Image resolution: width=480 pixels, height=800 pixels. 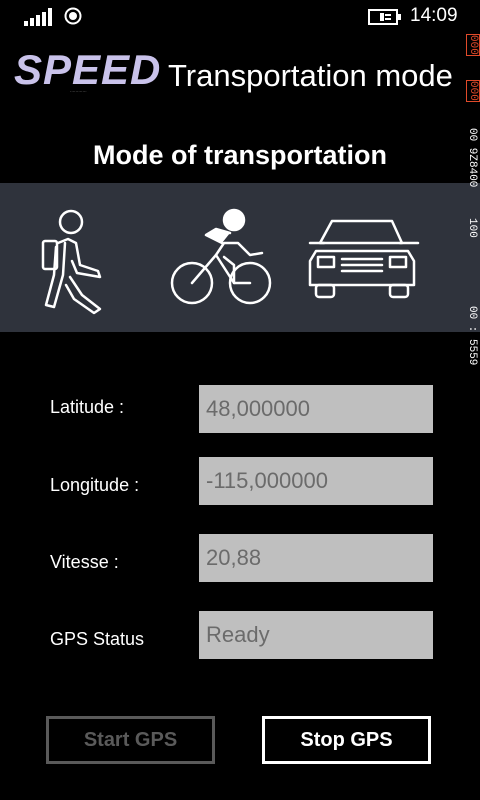 What do you see at coordinates (384, 17) in the screenshot?
I see `battery-charging-icon` at bounding box center [384, 17].